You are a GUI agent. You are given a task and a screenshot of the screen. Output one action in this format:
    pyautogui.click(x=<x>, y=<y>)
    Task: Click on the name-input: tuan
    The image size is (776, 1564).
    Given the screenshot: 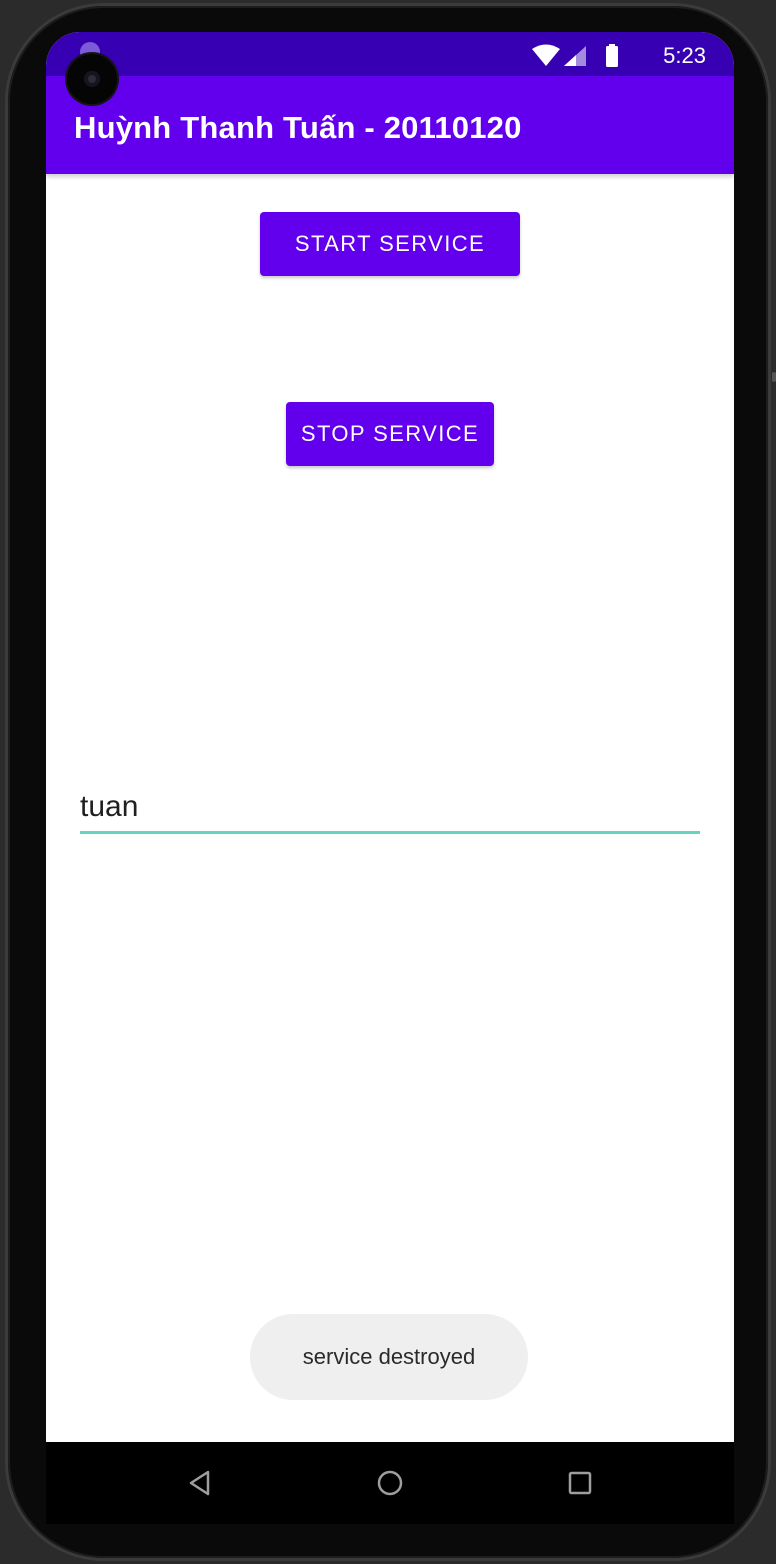 What is the action you would take?
    pyautogui.click(x=390, y=808)
    